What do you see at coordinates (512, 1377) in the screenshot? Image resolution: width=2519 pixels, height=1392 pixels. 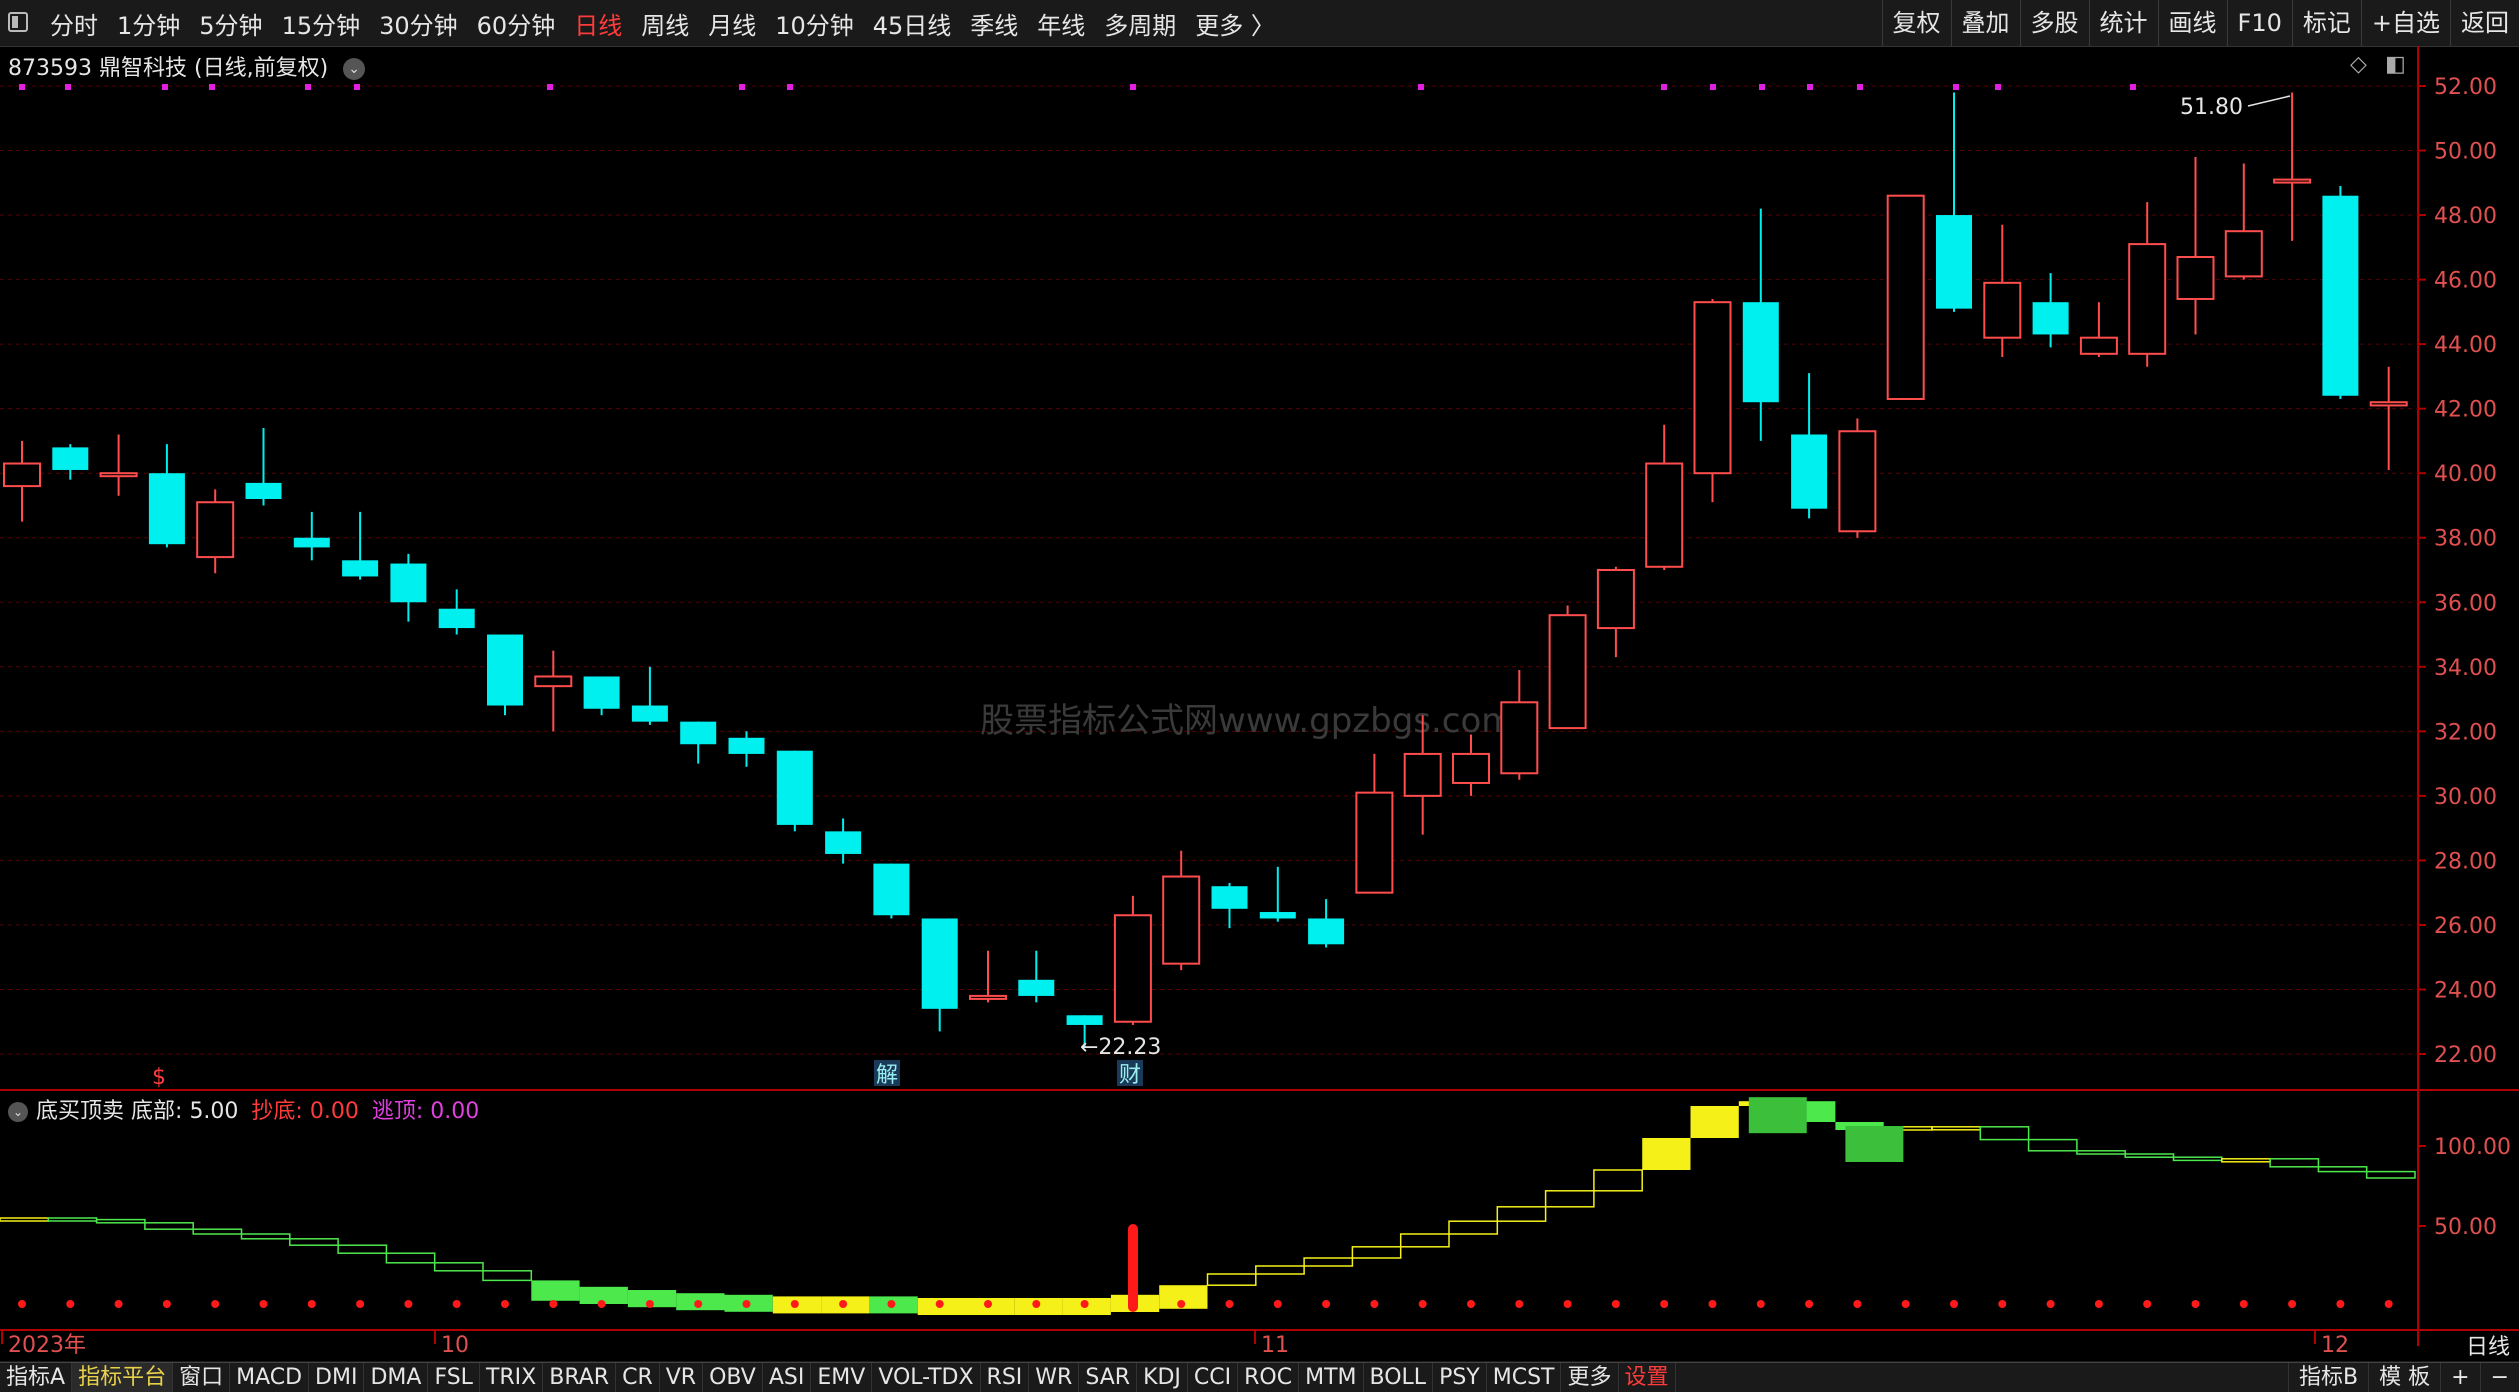 I see `indicator-tab: TRIX` at bounding box center [512, 1377].